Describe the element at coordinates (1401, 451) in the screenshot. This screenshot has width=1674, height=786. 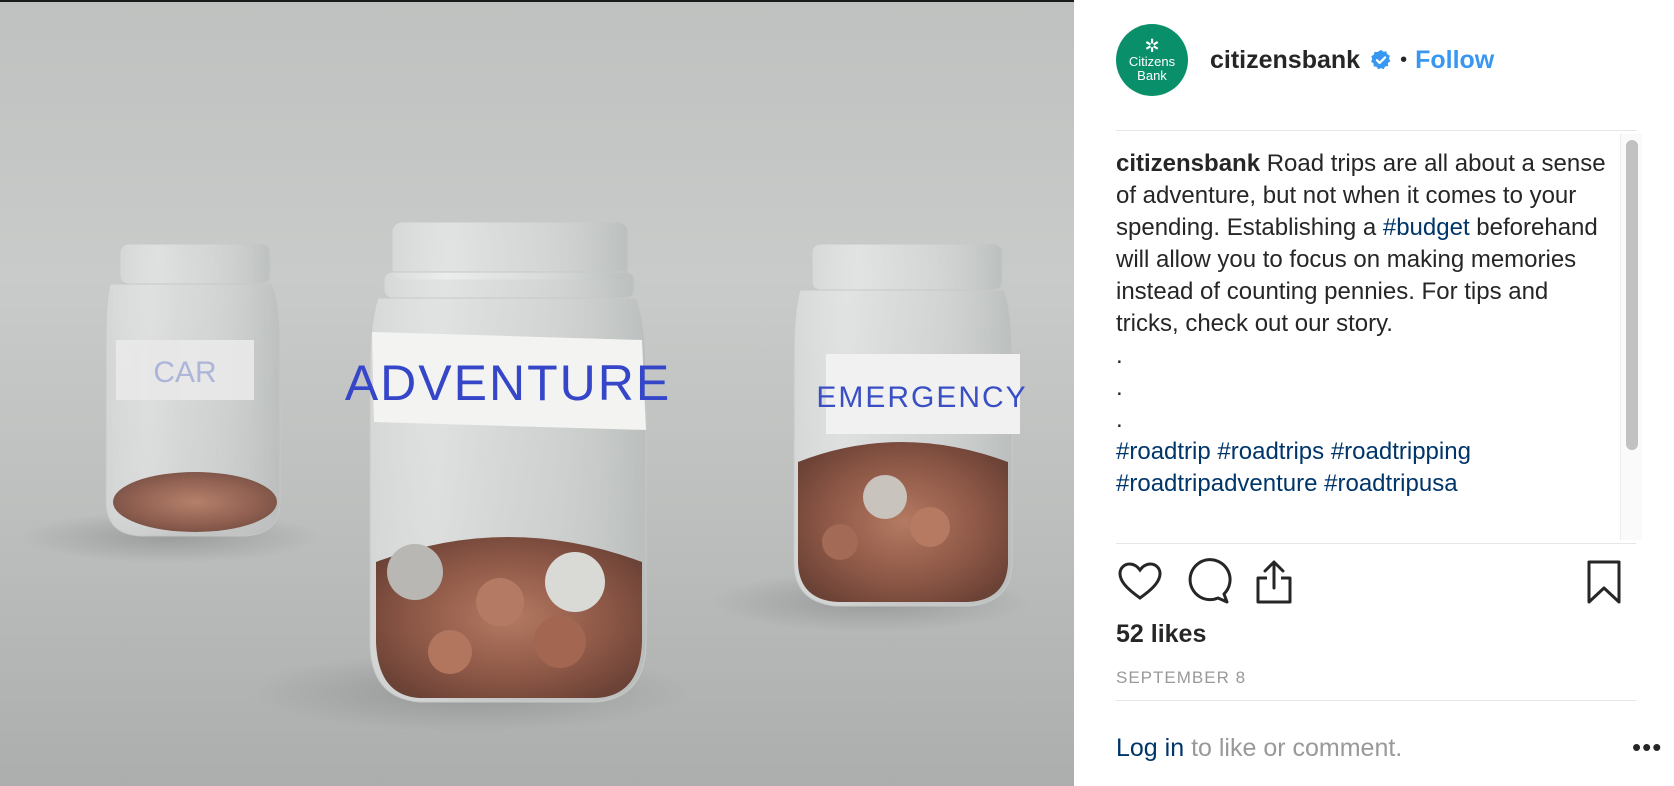
I see `hashtag-roadtripping: #roadtripping` at that location.